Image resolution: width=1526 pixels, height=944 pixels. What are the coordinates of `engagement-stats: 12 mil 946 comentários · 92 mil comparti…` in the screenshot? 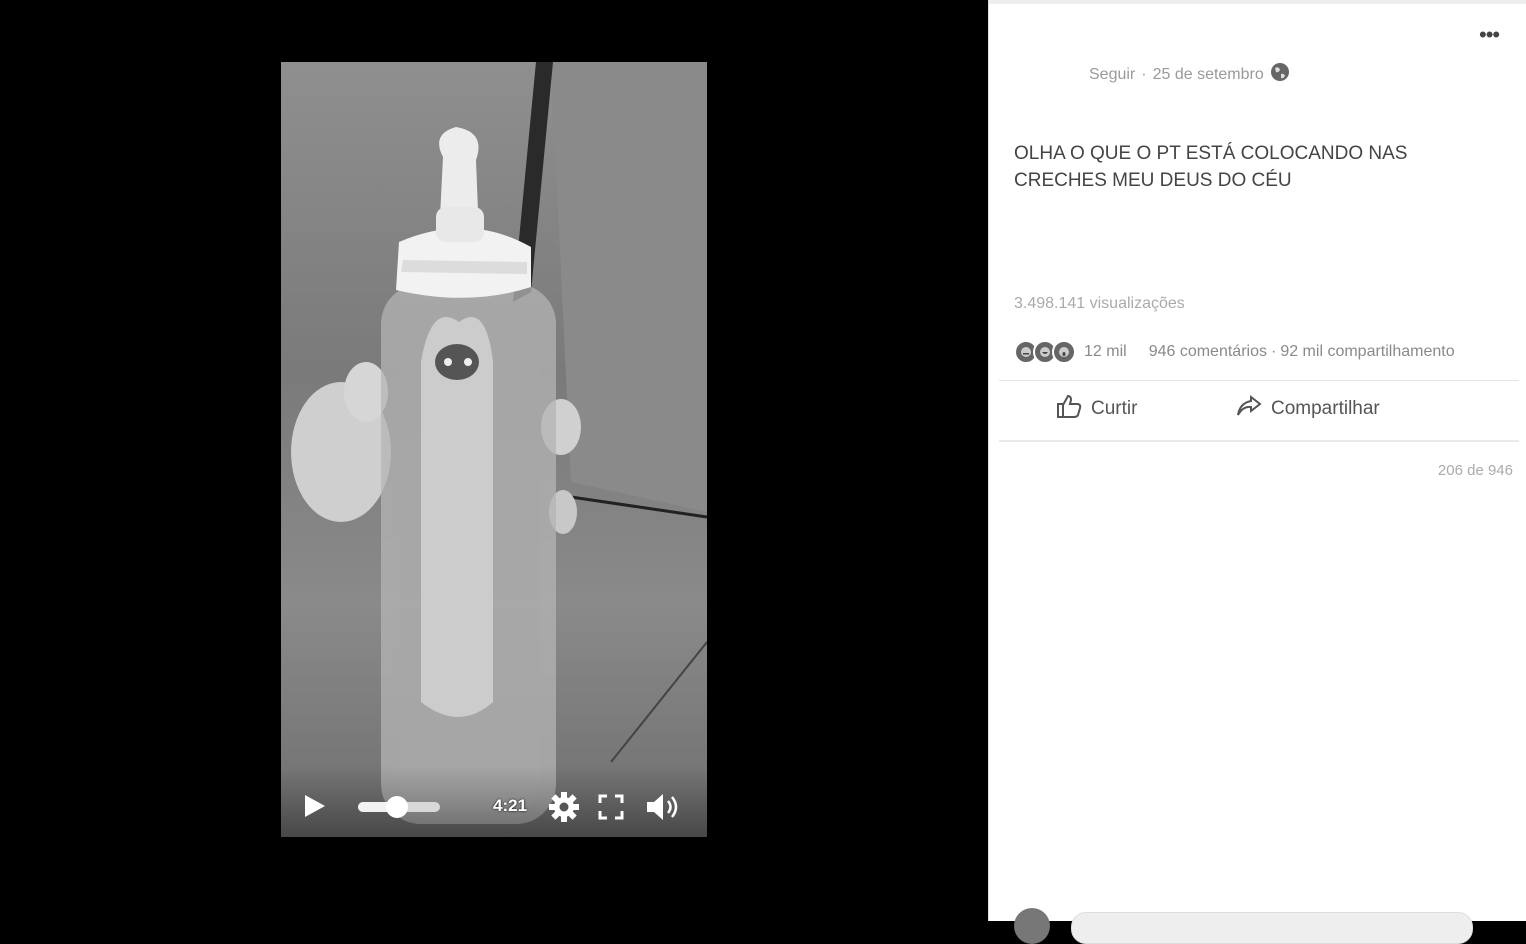 It's located at (1264, 352).